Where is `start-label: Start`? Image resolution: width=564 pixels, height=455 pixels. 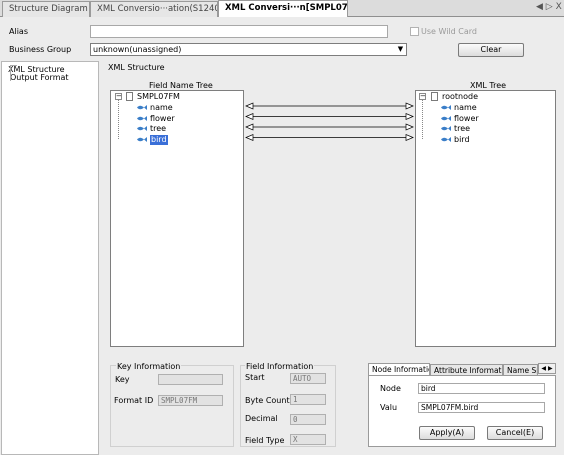
start-label: Start is located at coordinates (255, 377).